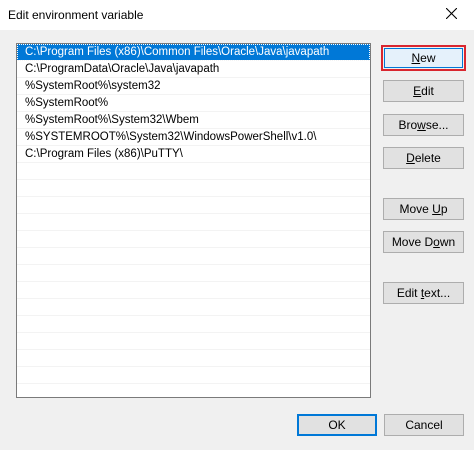 Image resolution: width=474 pixels, height=450 pixels. I want to click on ok-button-label: OK, so click(337, 425).